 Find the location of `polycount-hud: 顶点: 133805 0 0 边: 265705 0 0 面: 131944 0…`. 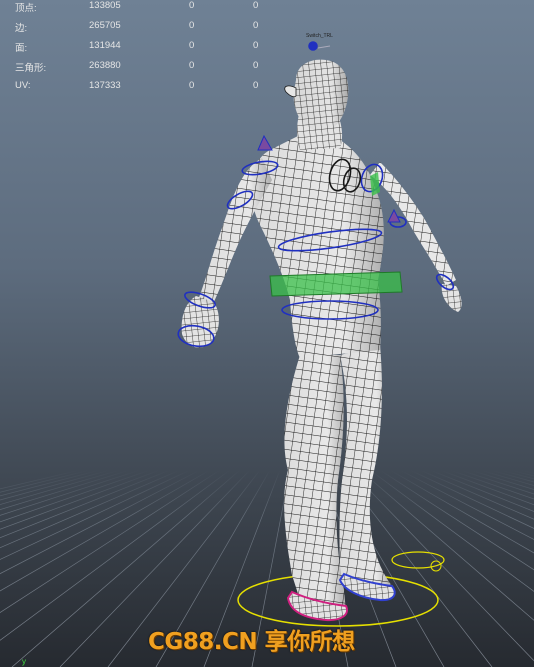

polycount-hud: 顶点: 133805 0 0 边: 265705 0 0 面: 131944 0… is located at coordinates (267, 50).